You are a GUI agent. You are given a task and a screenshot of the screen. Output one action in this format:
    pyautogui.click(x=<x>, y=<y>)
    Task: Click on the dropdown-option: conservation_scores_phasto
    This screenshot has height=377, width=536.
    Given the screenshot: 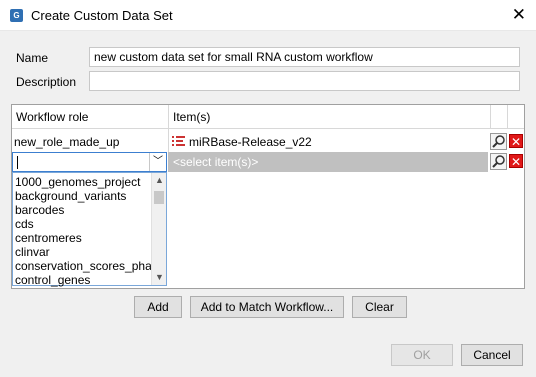 What is the action you would take?
    pyautogui.click(x=83, y=266)
    